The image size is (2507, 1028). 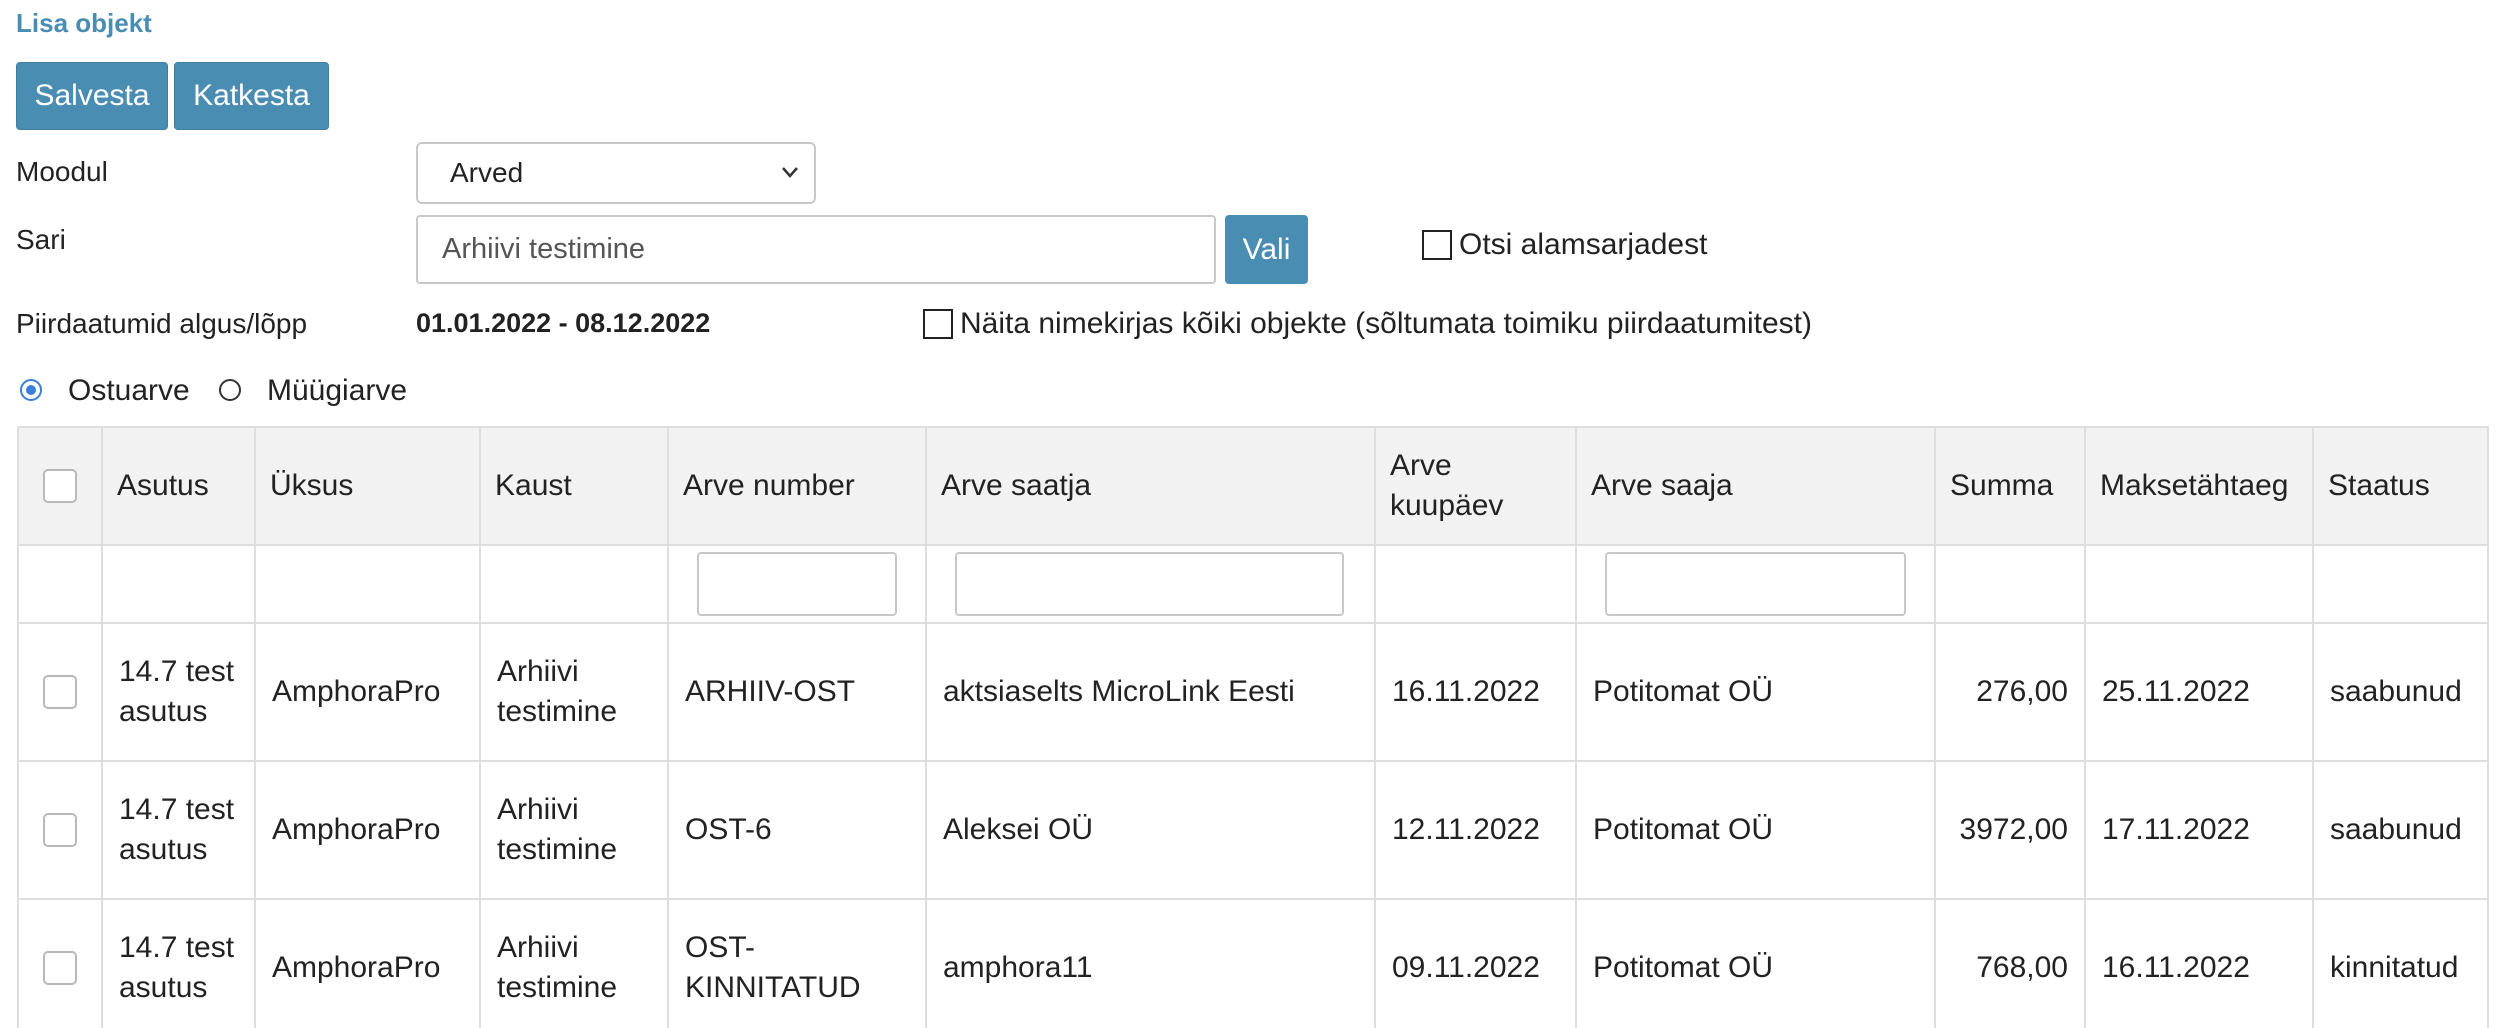 I want to click on search-subseries-label: Otsi alamsarjadest, so click(x=1583, y=244).